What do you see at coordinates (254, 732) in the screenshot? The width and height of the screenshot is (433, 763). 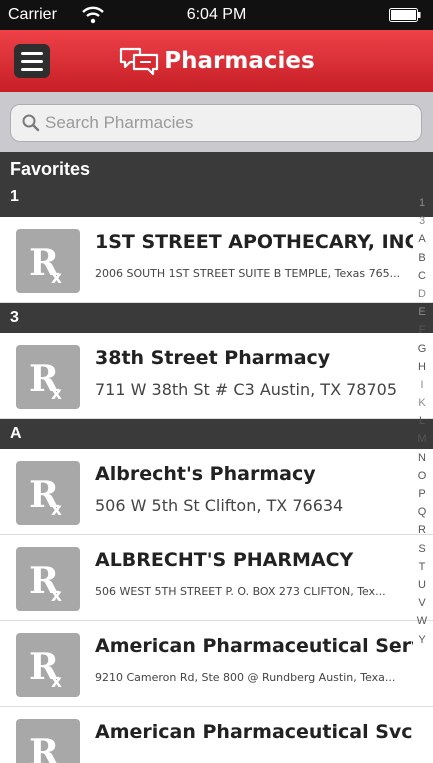 I see `pharmacy-name: American Pharmaceutical Svc` at bounding box center [254, 732].